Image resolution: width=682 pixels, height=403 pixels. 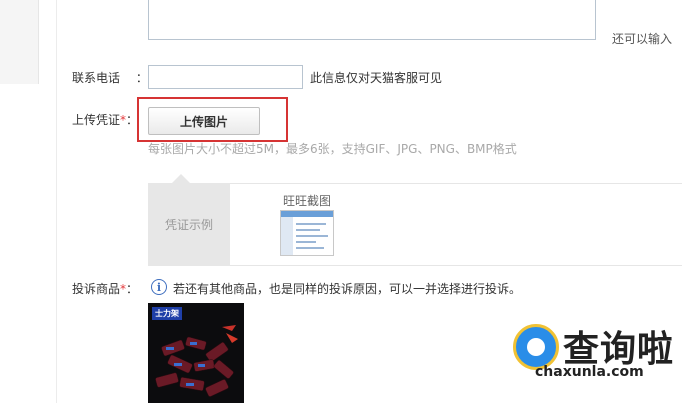 What do you see at coordinates (376, 78) in the screenshot?
I see `phone-visibility-note: 此信息仅对天猫客服可见` at bounding box center [376, 78].